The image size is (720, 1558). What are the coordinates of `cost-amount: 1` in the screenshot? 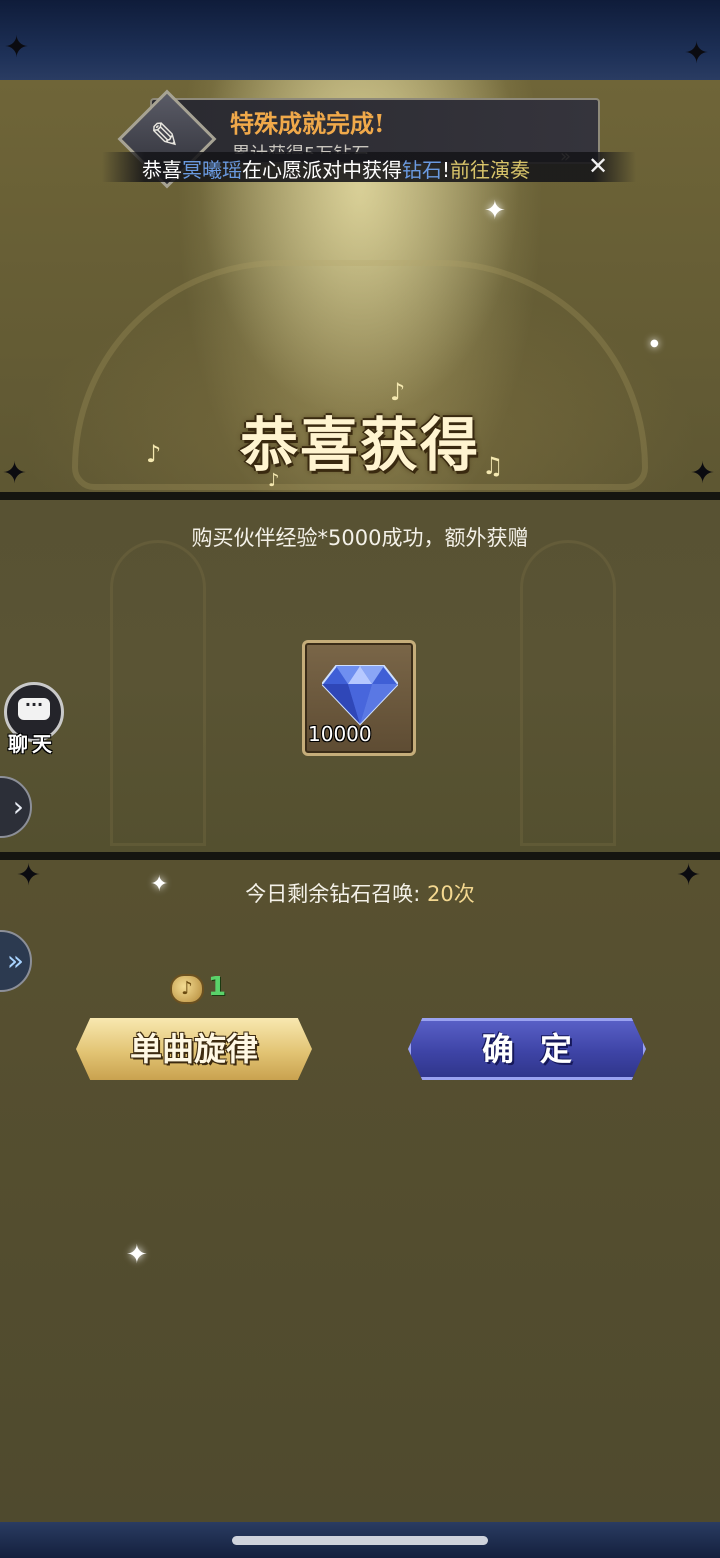 It's located at (217, 987).